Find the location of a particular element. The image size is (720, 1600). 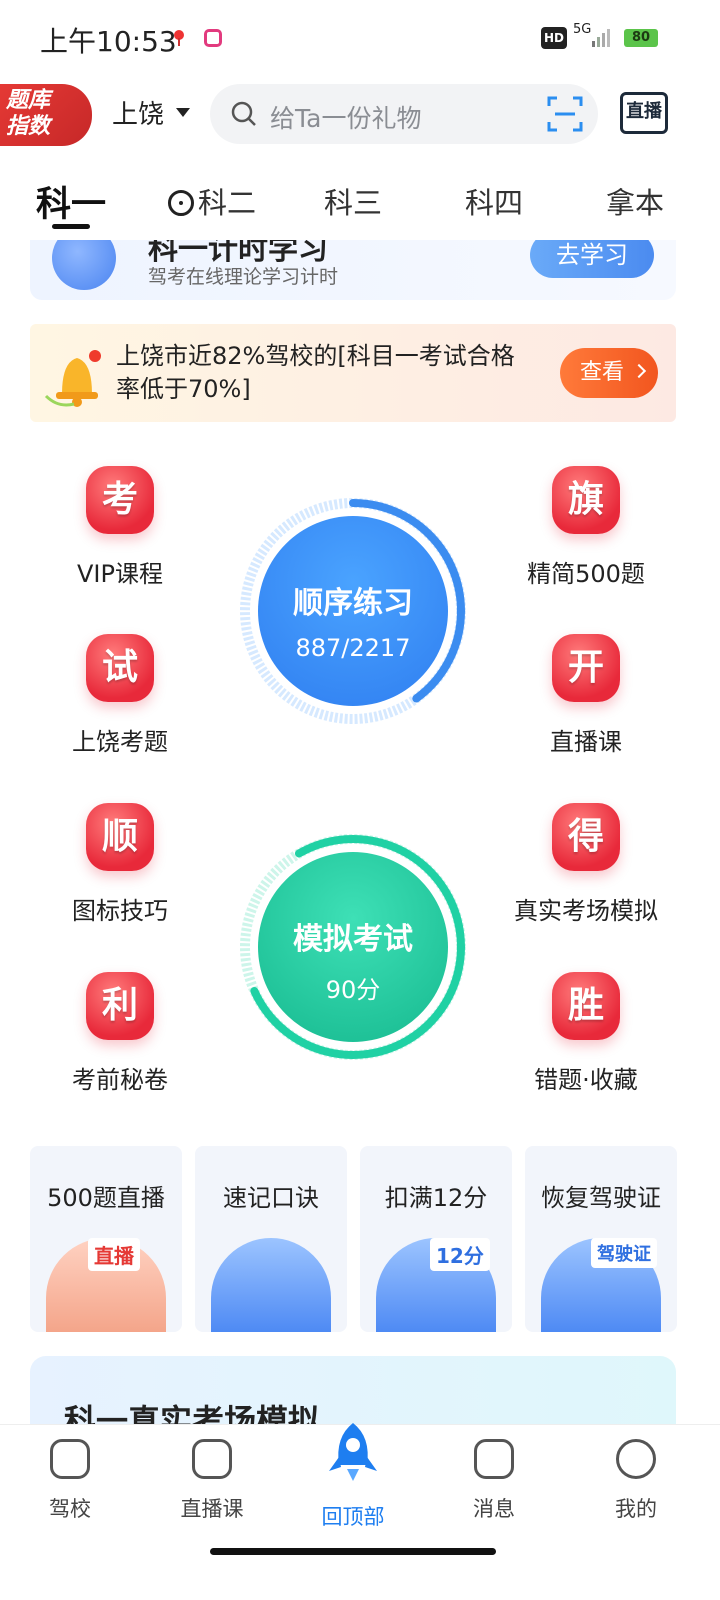

badge-li-icon: 利 is located at coordinates (120, 1006).